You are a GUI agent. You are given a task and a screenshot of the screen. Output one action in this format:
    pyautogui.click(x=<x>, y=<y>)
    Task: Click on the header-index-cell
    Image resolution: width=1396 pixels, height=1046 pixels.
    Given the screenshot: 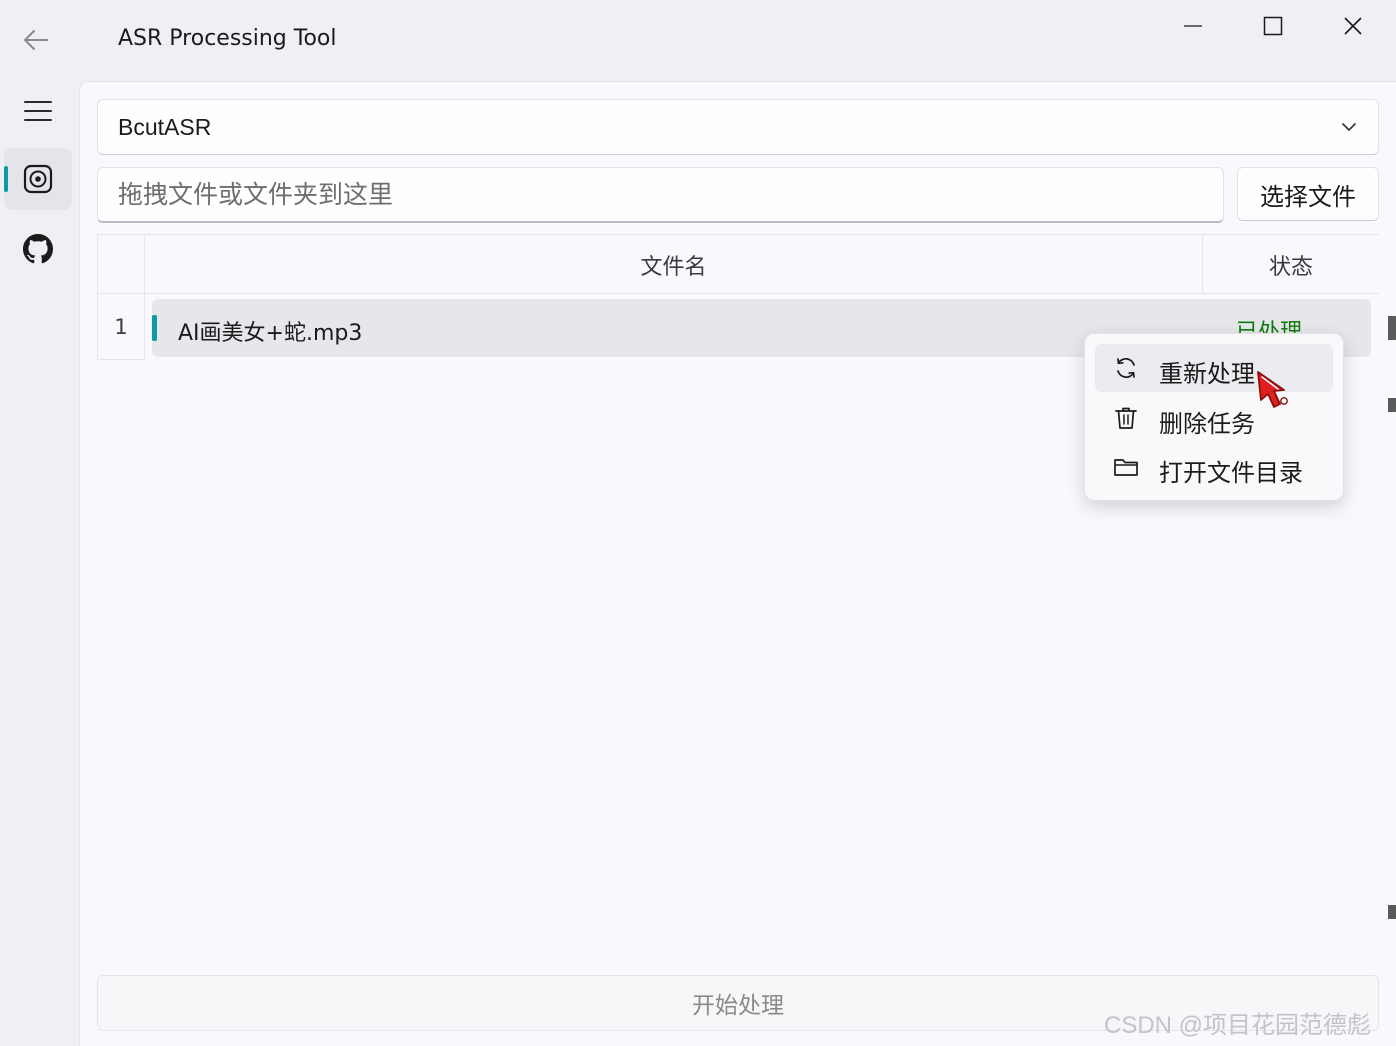 What is the action you would take?
    pyautogui.click(x=121, y=264)
    